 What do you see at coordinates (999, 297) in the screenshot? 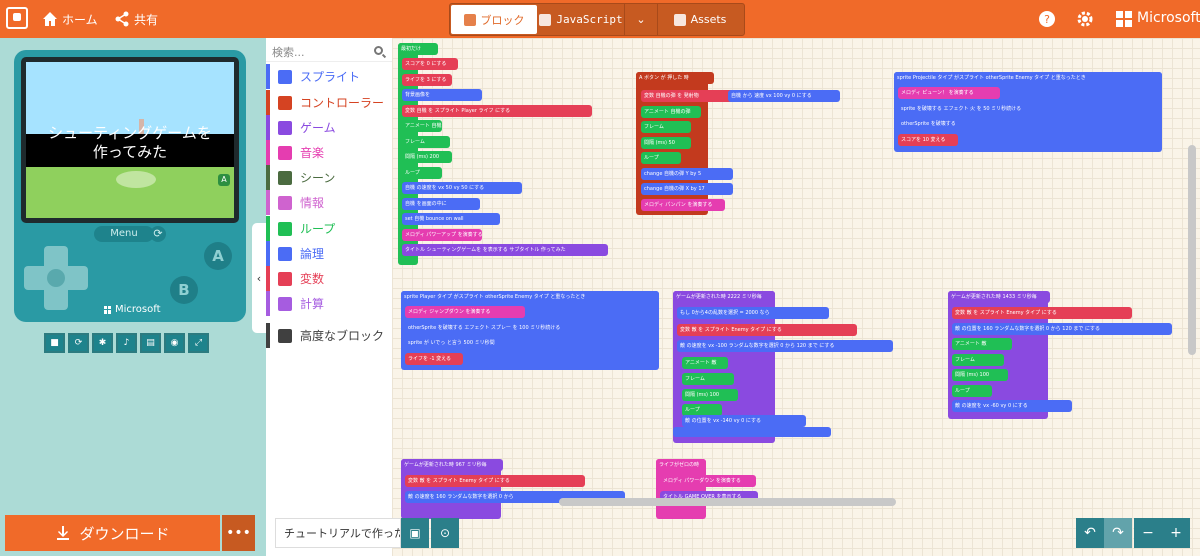
I see `stack6-title: ゲームが更新された時 1433 ミリ秒毎` at bounding box center [999, 297].